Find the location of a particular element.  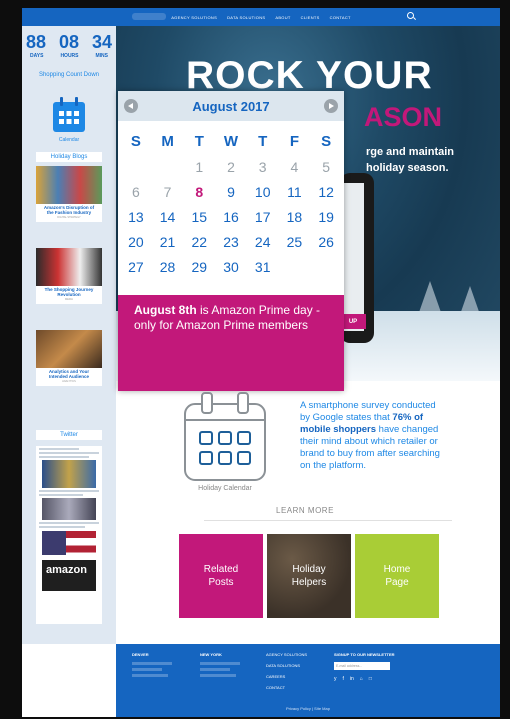

search-icon is located at coordinates (410, 15).